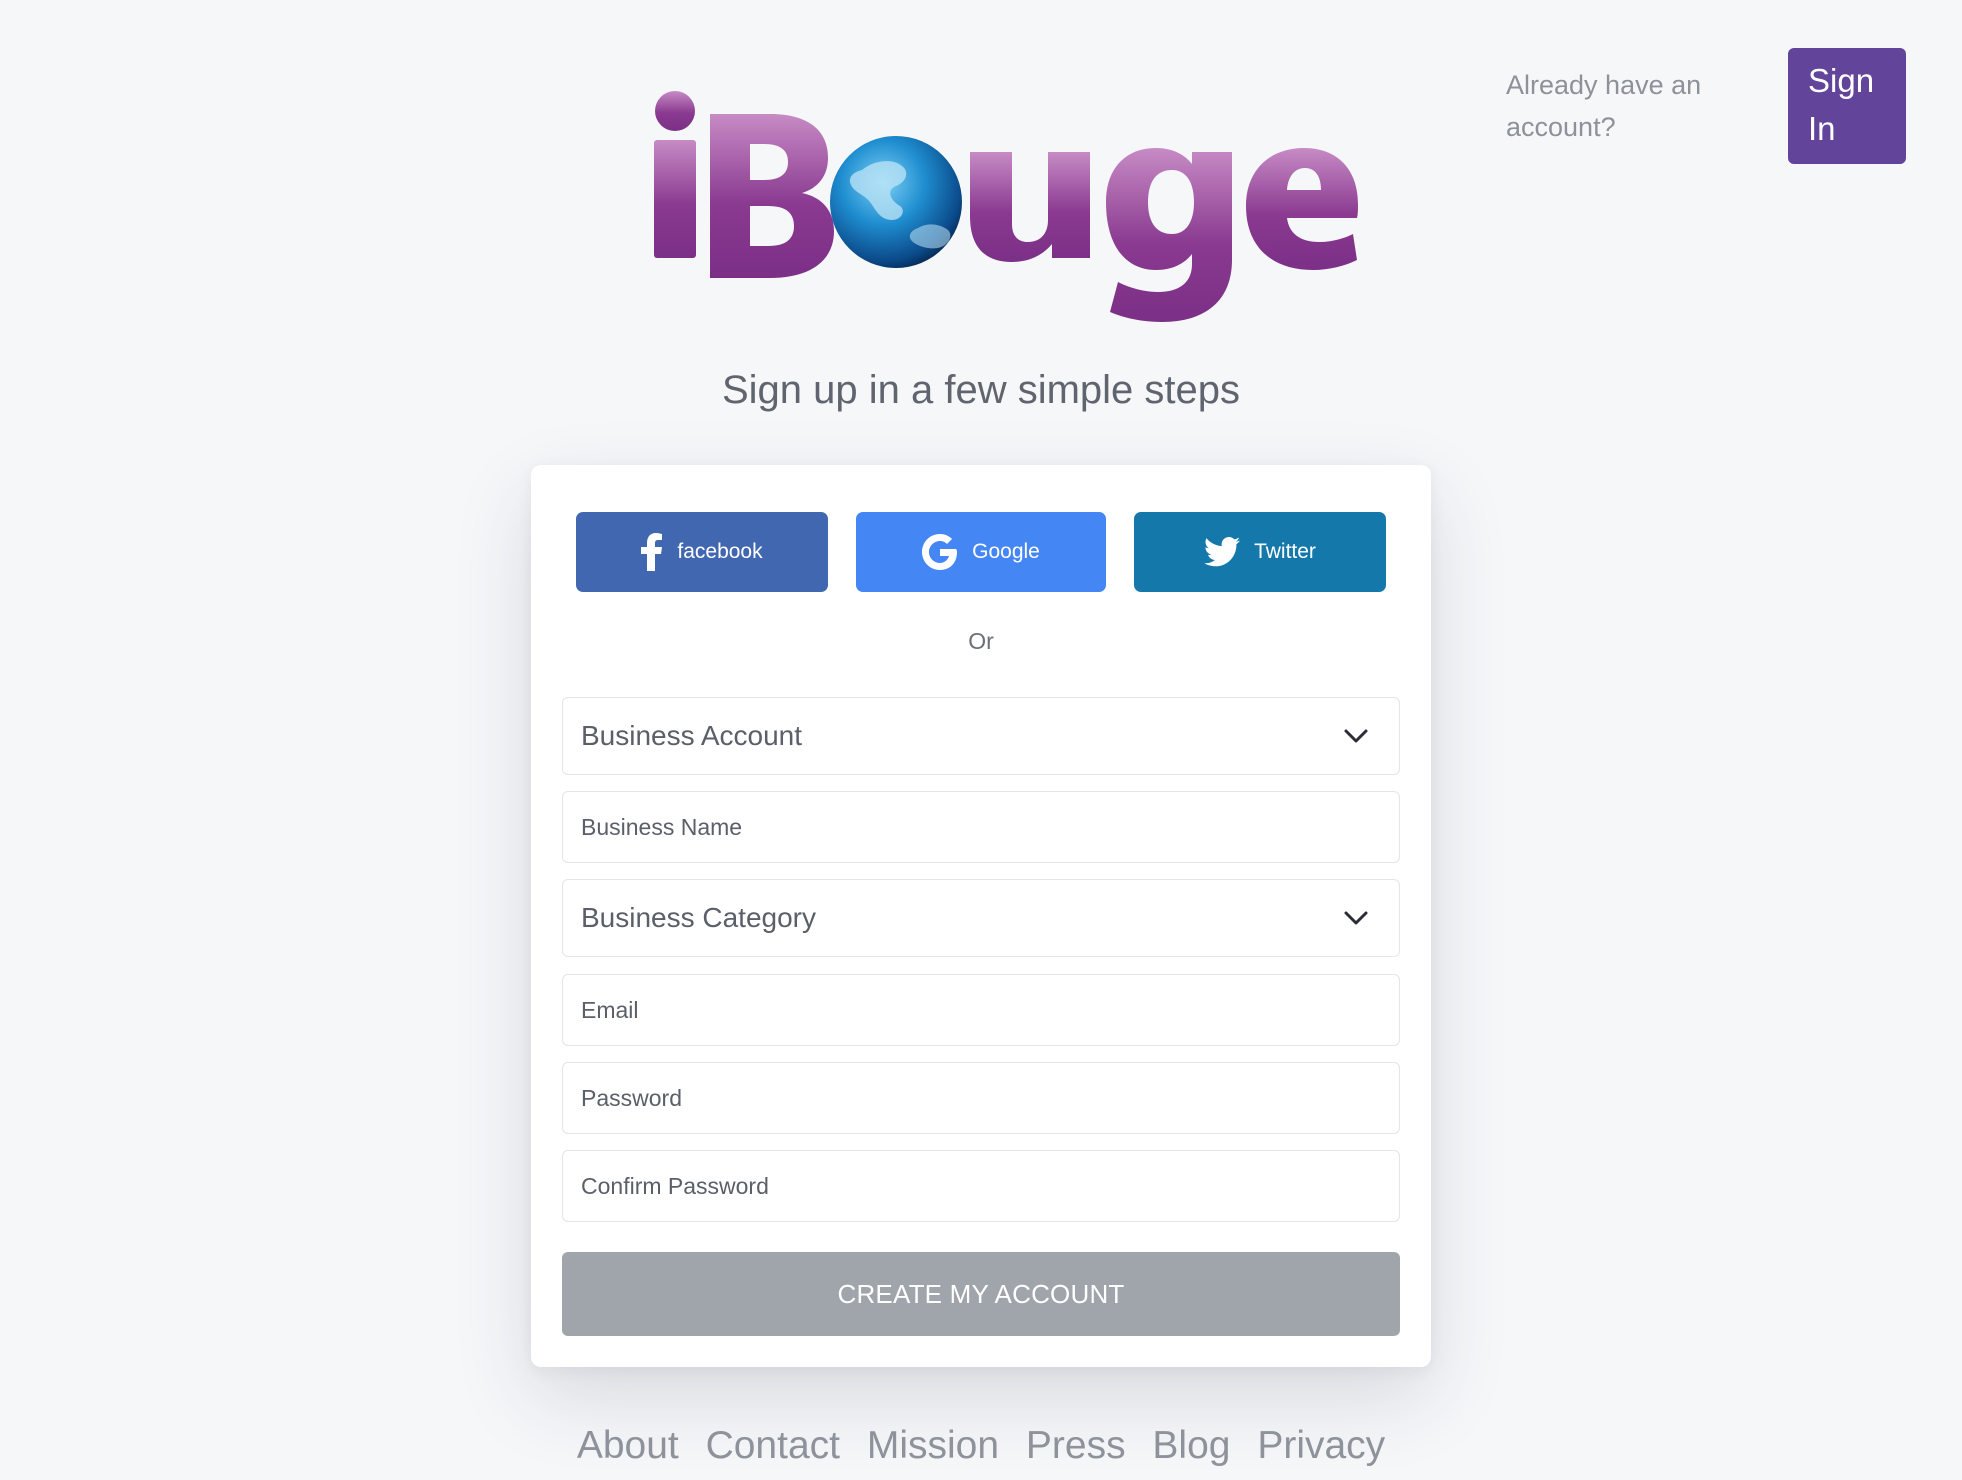 Image resolution: width=1962 pixels, height=1480 pixels. I want to click on business-category-select: Business Category, so click(981, 918).